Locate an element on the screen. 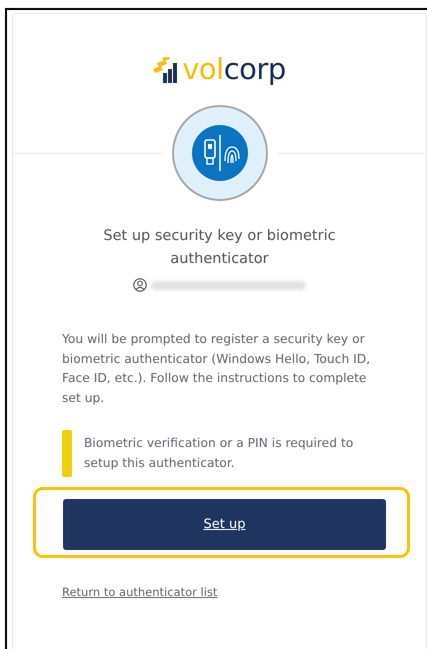 The width and height of the screenshot is (427, 649). page-title: Set up security key or biometric authenticator is located at coordinates (219, 248).